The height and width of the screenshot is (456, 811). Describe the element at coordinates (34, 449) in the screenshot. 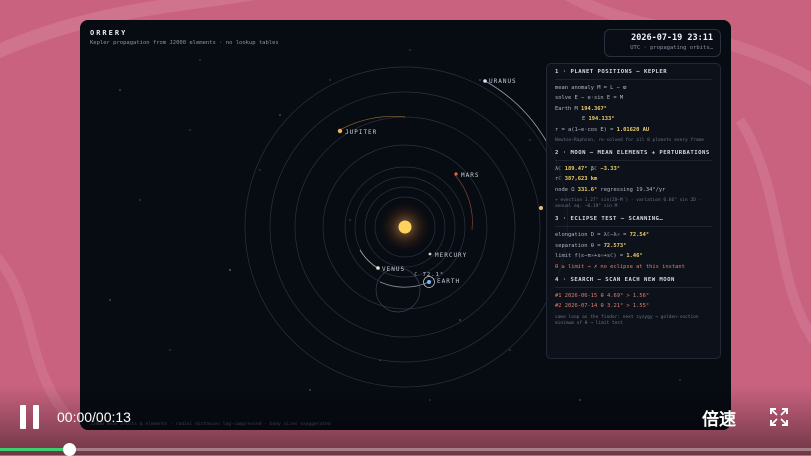

I see `progress-fill` at that location.